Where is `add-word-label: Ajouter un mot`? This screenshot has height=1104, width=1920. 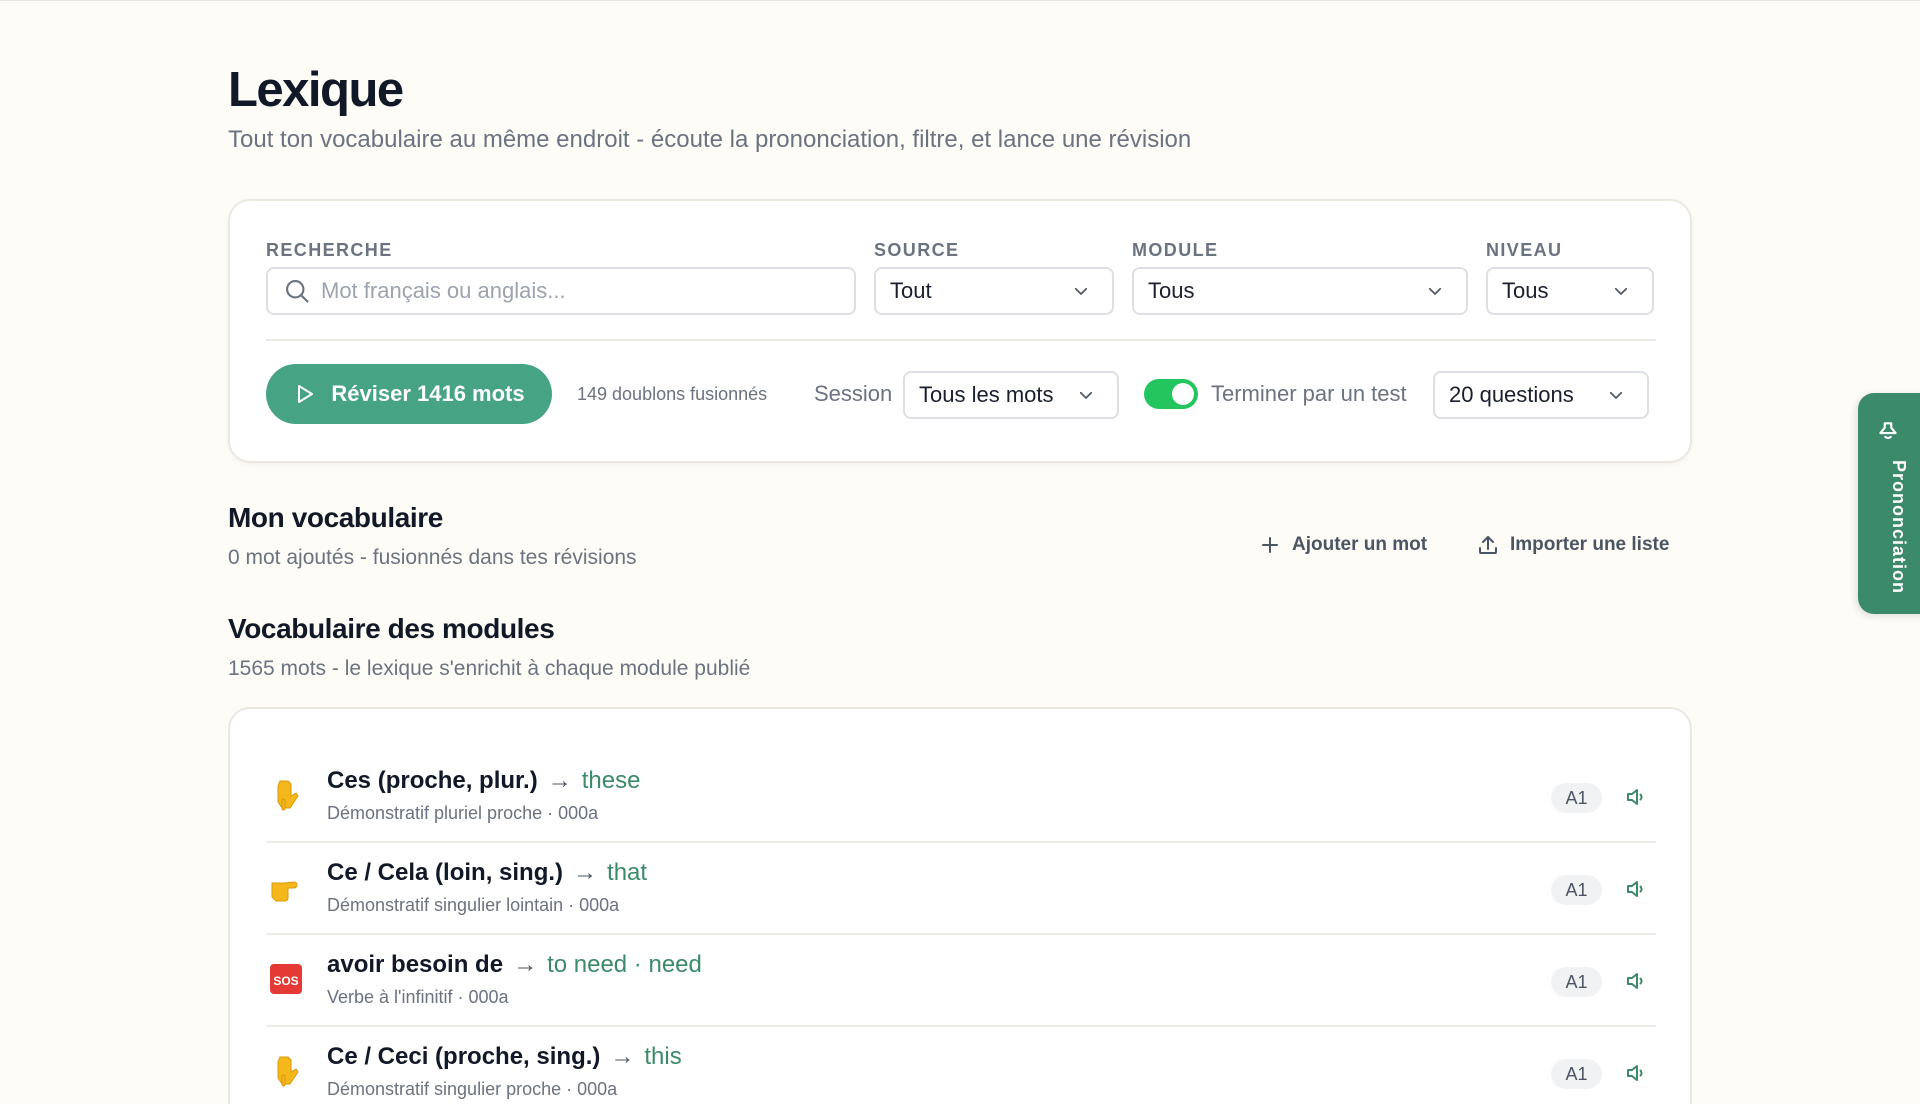 add-word-label: Ajouter un mot is located at coordinates (1360, 544).